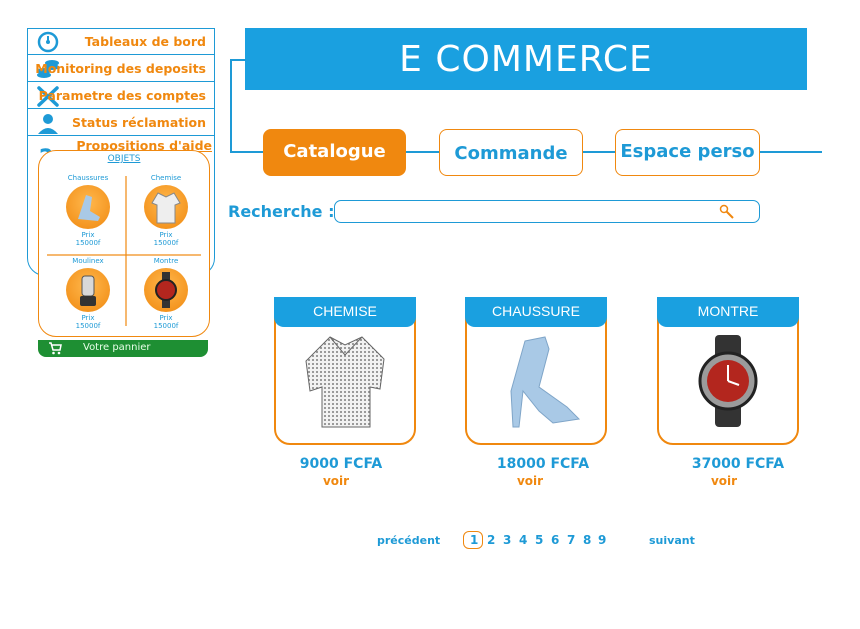  Describe the element at coordinates (555, 540) in the screenshot. I see `page-link: 6` at that location.